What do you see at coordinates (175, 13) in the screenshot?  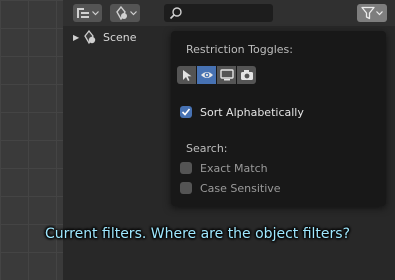 I see `search-icon` at bounding box center [175, 13].